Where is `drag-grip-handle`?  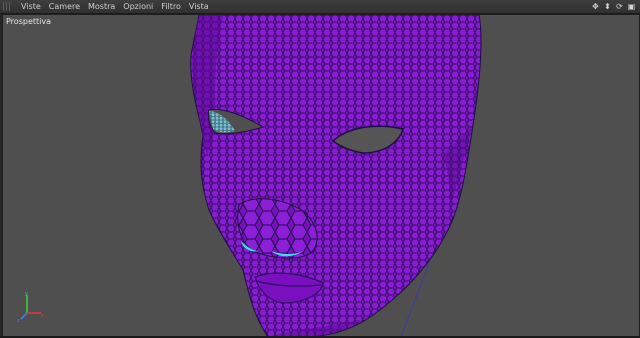 drag-grip-handle is located at coordinates (7, 6).